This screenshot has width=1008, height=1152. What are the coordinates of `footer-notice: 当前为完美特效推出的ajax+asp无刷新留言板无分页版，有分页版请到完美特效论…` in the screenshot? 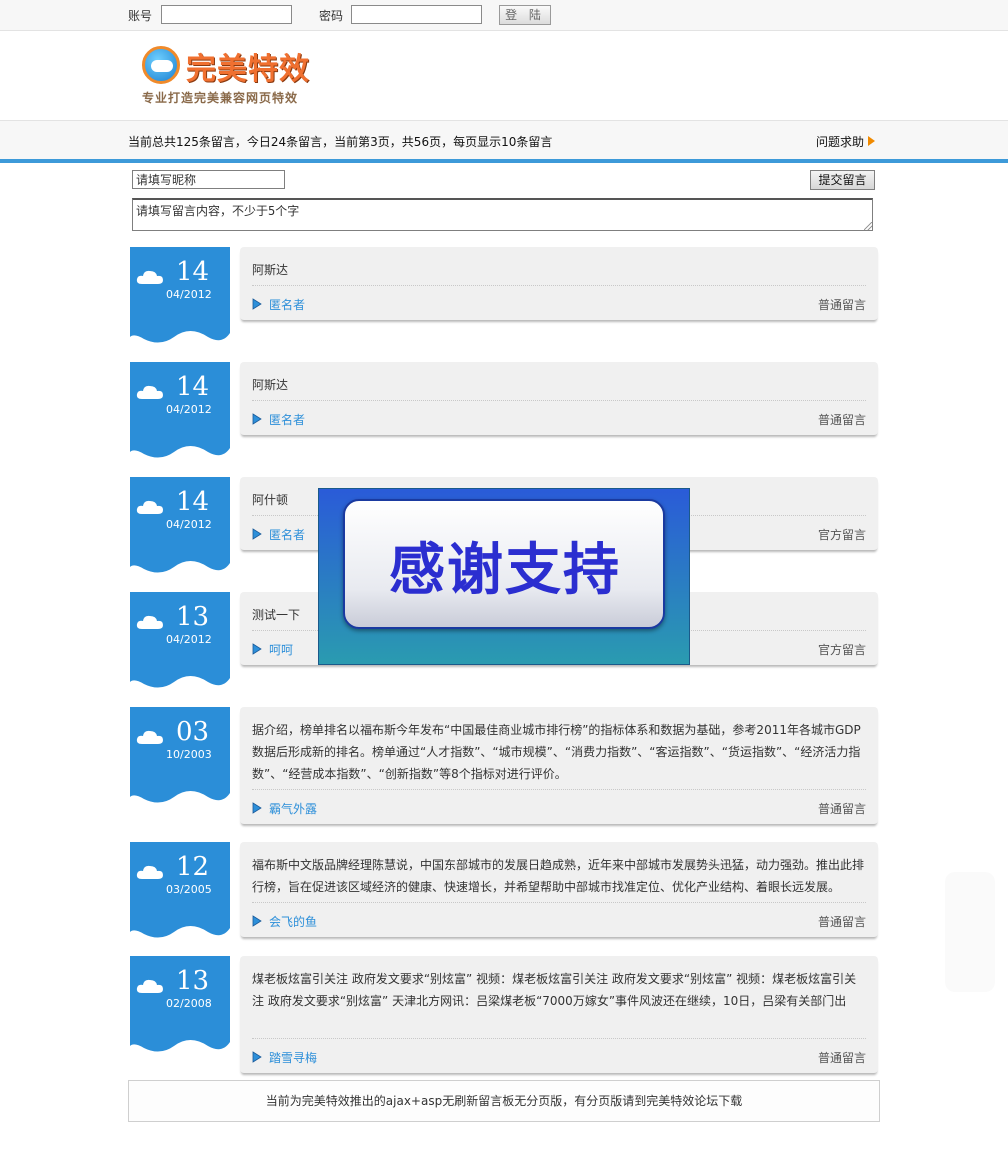 It's located at (504, 1101).